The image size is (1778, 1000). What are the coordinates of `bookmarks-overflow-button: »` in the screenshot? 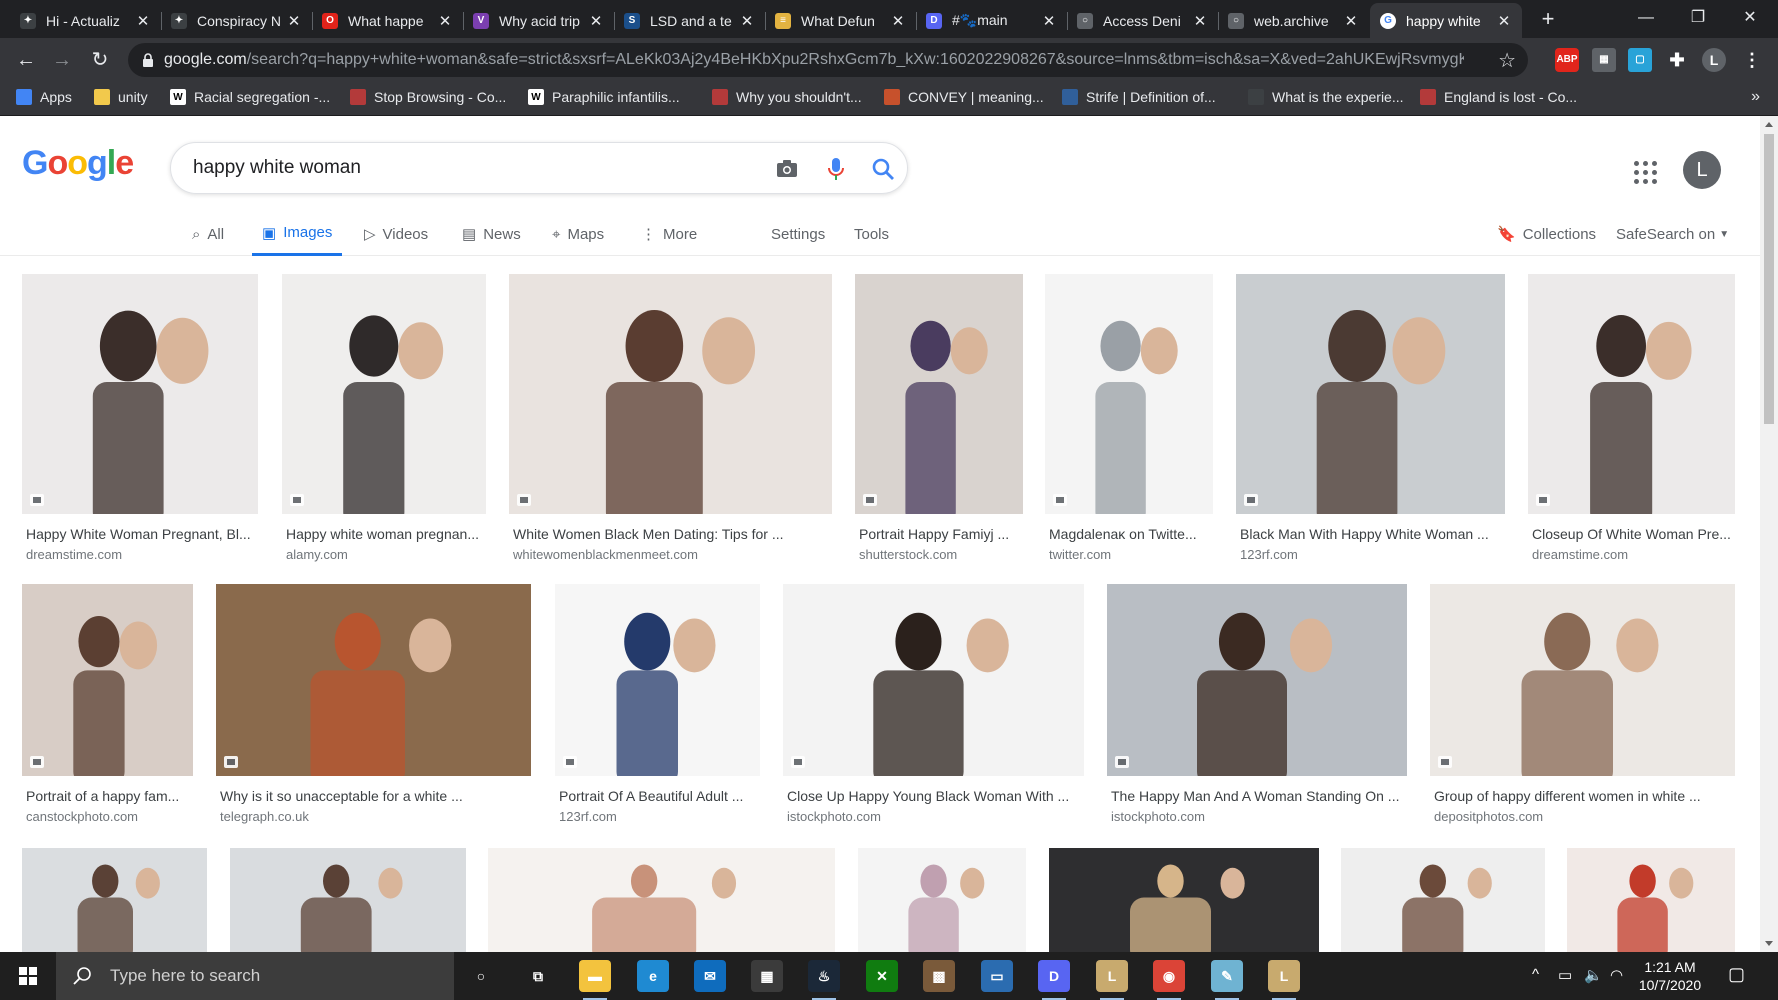 It's located at (1755, 97).